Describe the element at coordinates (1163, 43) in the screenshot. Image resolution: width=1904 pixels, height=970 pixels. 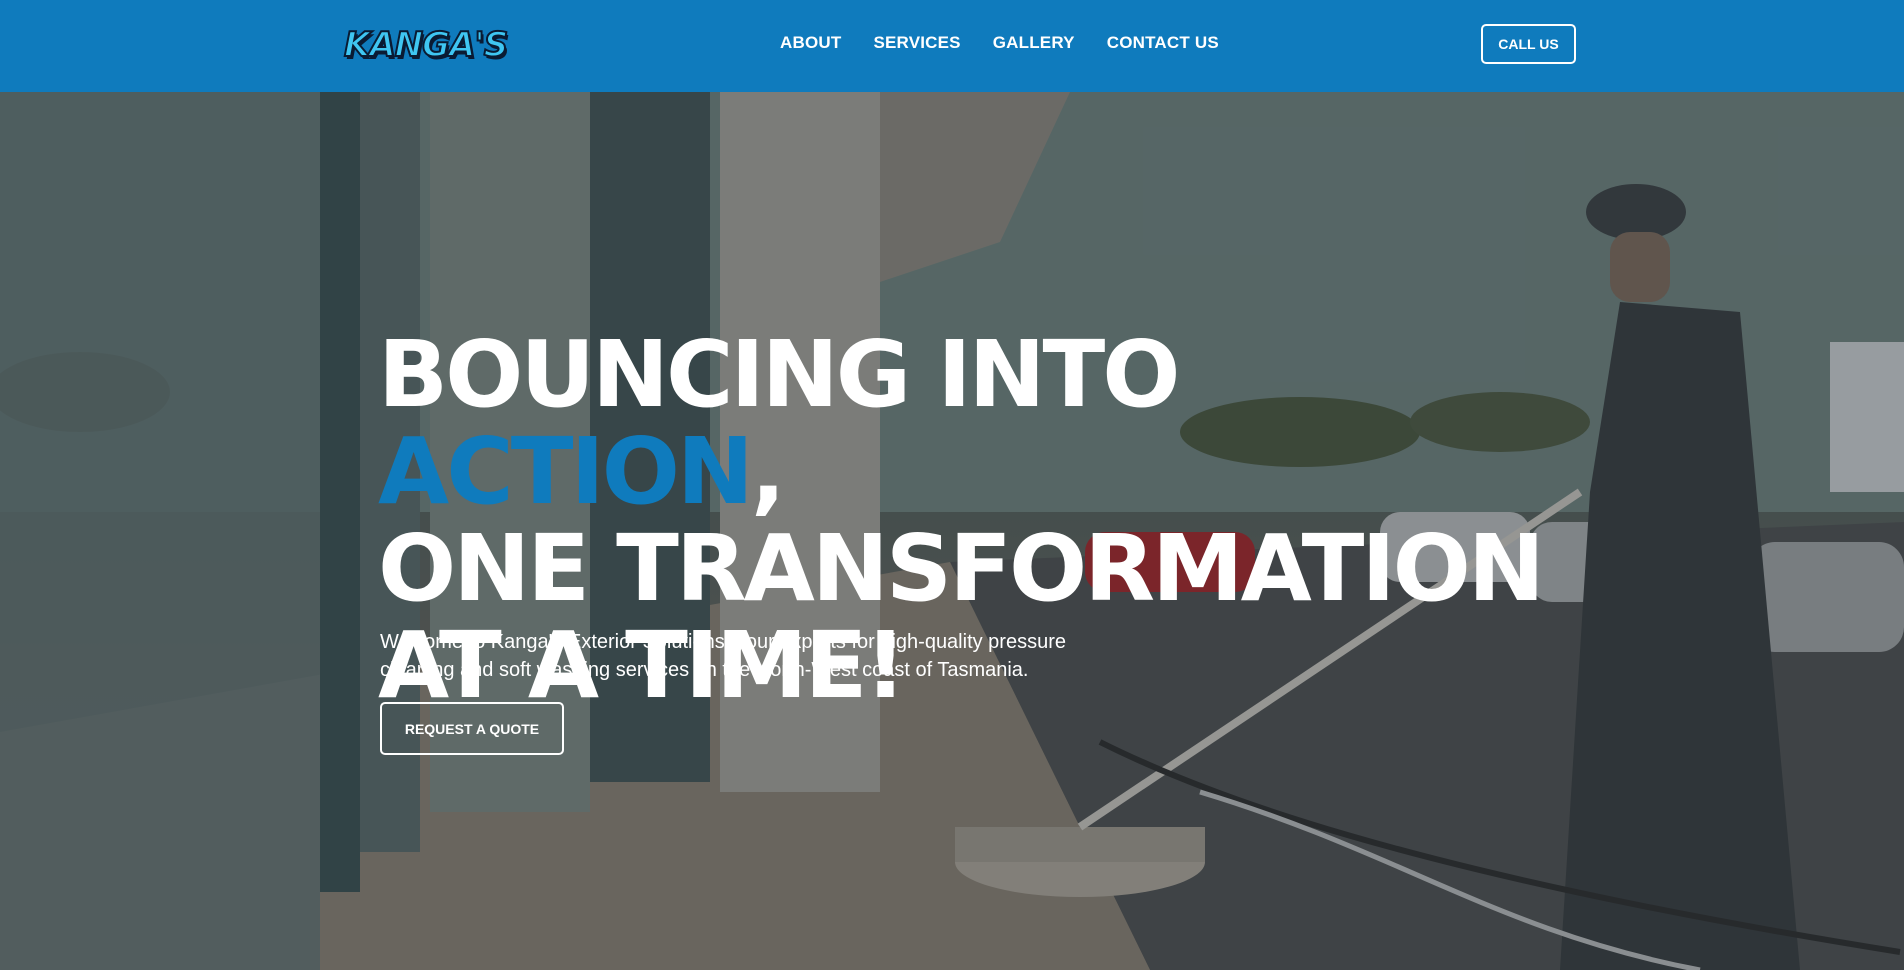
I see `nav-contact-us: CONTACT US` at that location.